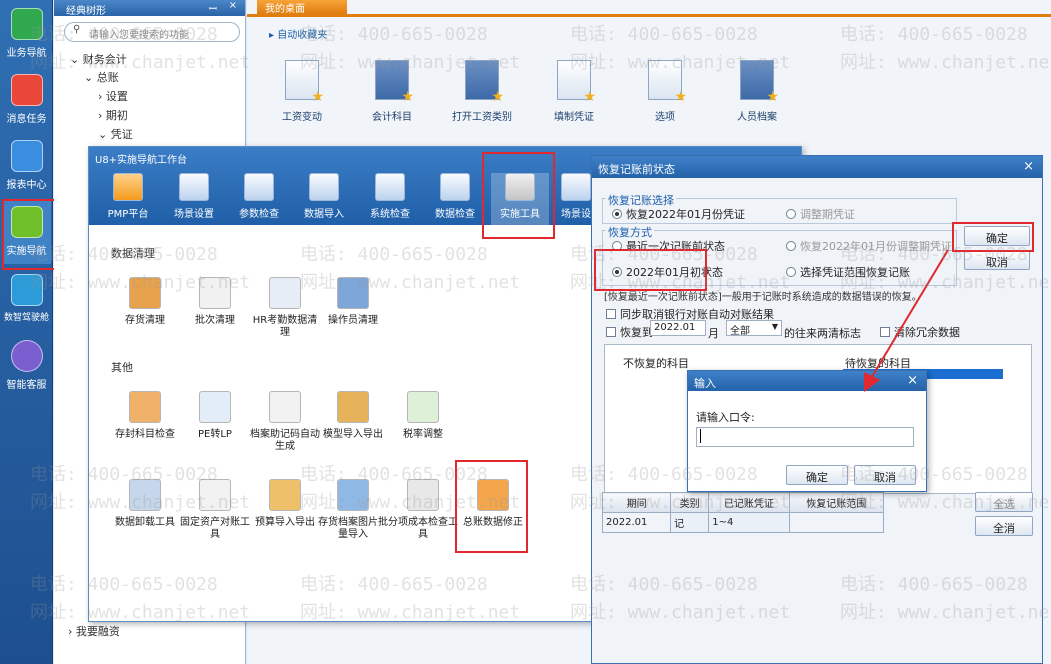  Describe the element at coordinates (26, 90) in the screenshot. I see `message-task-icon` at that location.